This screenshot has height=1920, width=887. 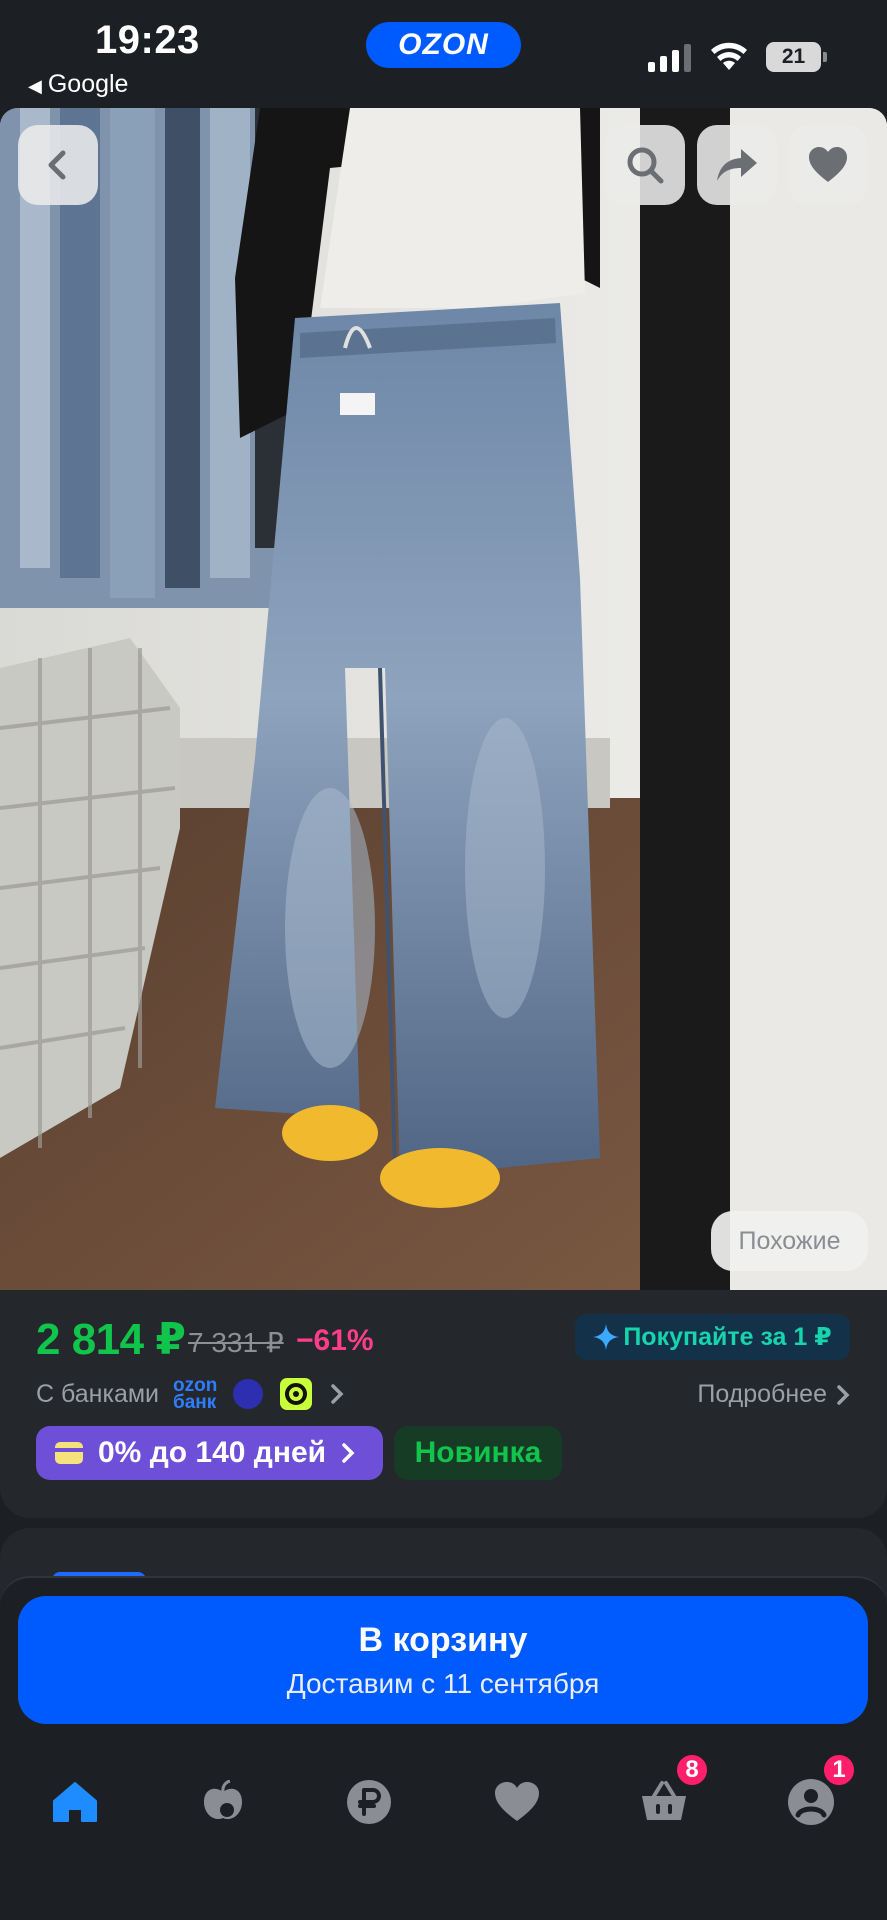 I want to click on status-time: 19:23, so click(x=147, y=40).